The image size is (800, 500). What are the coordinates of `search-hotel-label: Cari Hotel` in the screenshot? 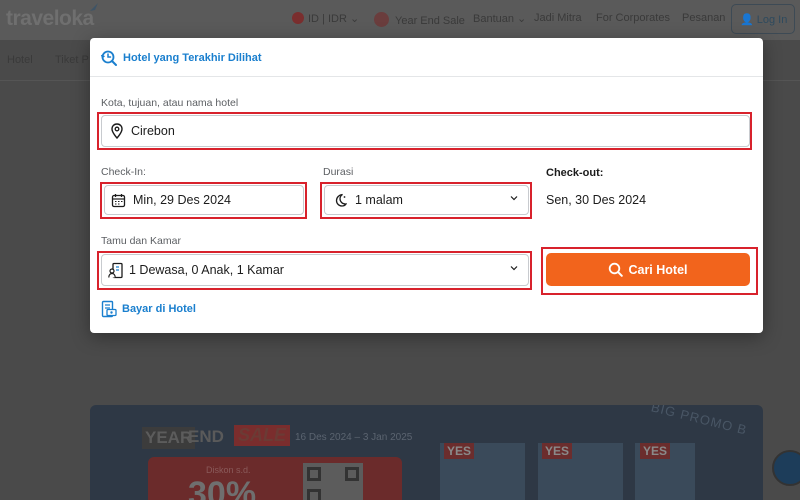 It's located at (658, 269).